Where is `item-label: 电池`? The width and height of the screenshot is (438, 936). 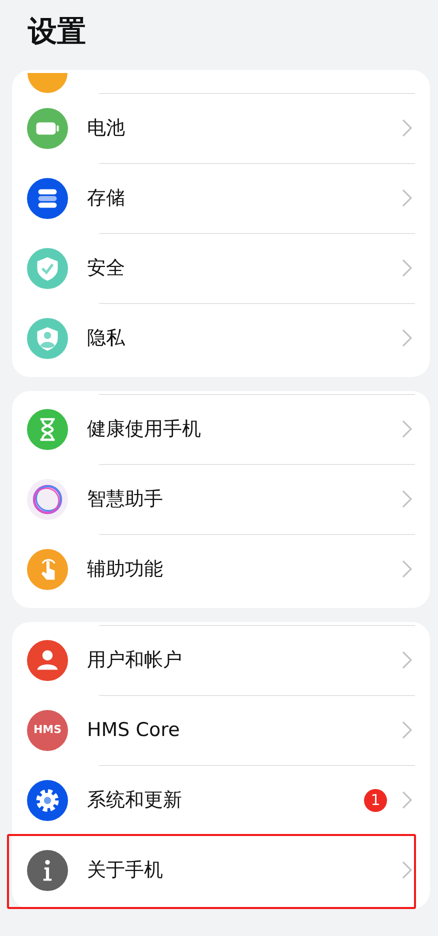 item-label: 电池 is located at coordinates (106, 128).